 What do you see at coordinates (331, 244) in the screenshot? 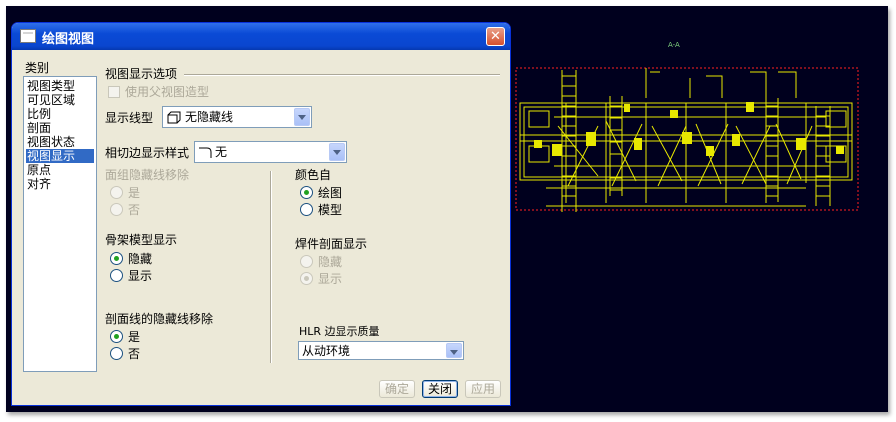
I see `weld-section-label: 焊件剖面显示` at bounding box center [331, 244].